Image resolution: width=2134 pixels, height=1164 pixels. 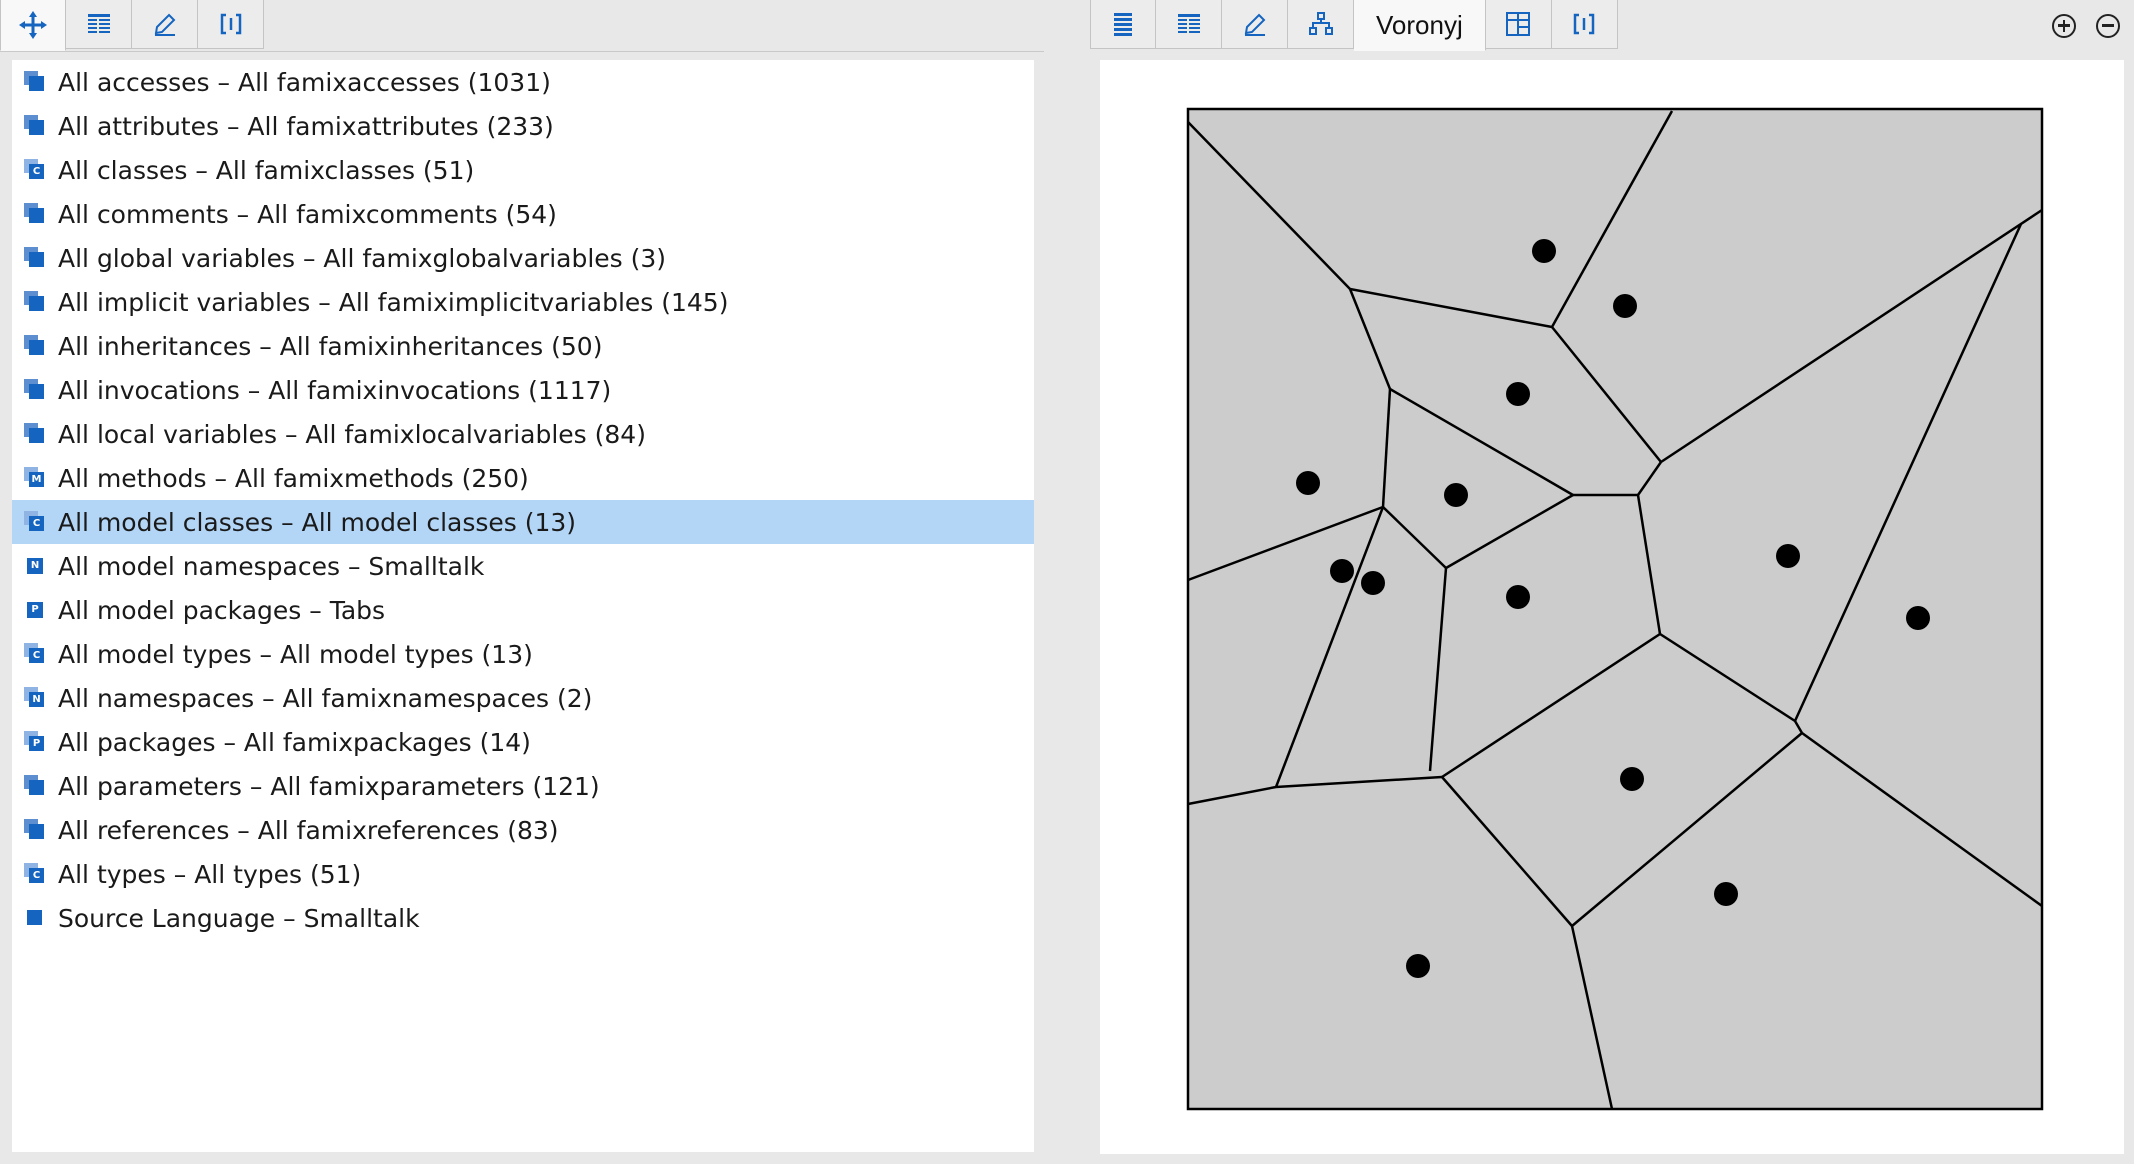 I want to click on list-item: C All classes – All famixclasses (51), so click(x=523, y=170).